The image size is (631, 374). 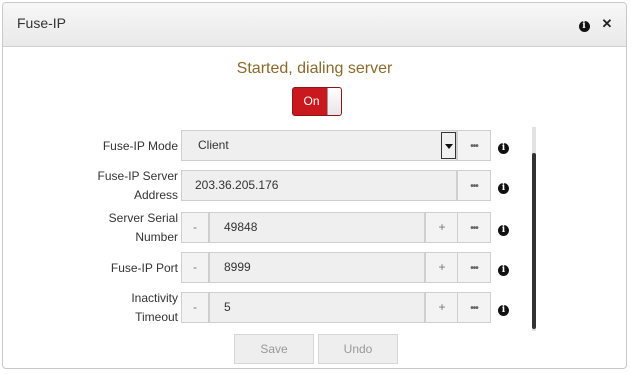 I want to click on chevron-down-icon, so click(x=448, y=145).